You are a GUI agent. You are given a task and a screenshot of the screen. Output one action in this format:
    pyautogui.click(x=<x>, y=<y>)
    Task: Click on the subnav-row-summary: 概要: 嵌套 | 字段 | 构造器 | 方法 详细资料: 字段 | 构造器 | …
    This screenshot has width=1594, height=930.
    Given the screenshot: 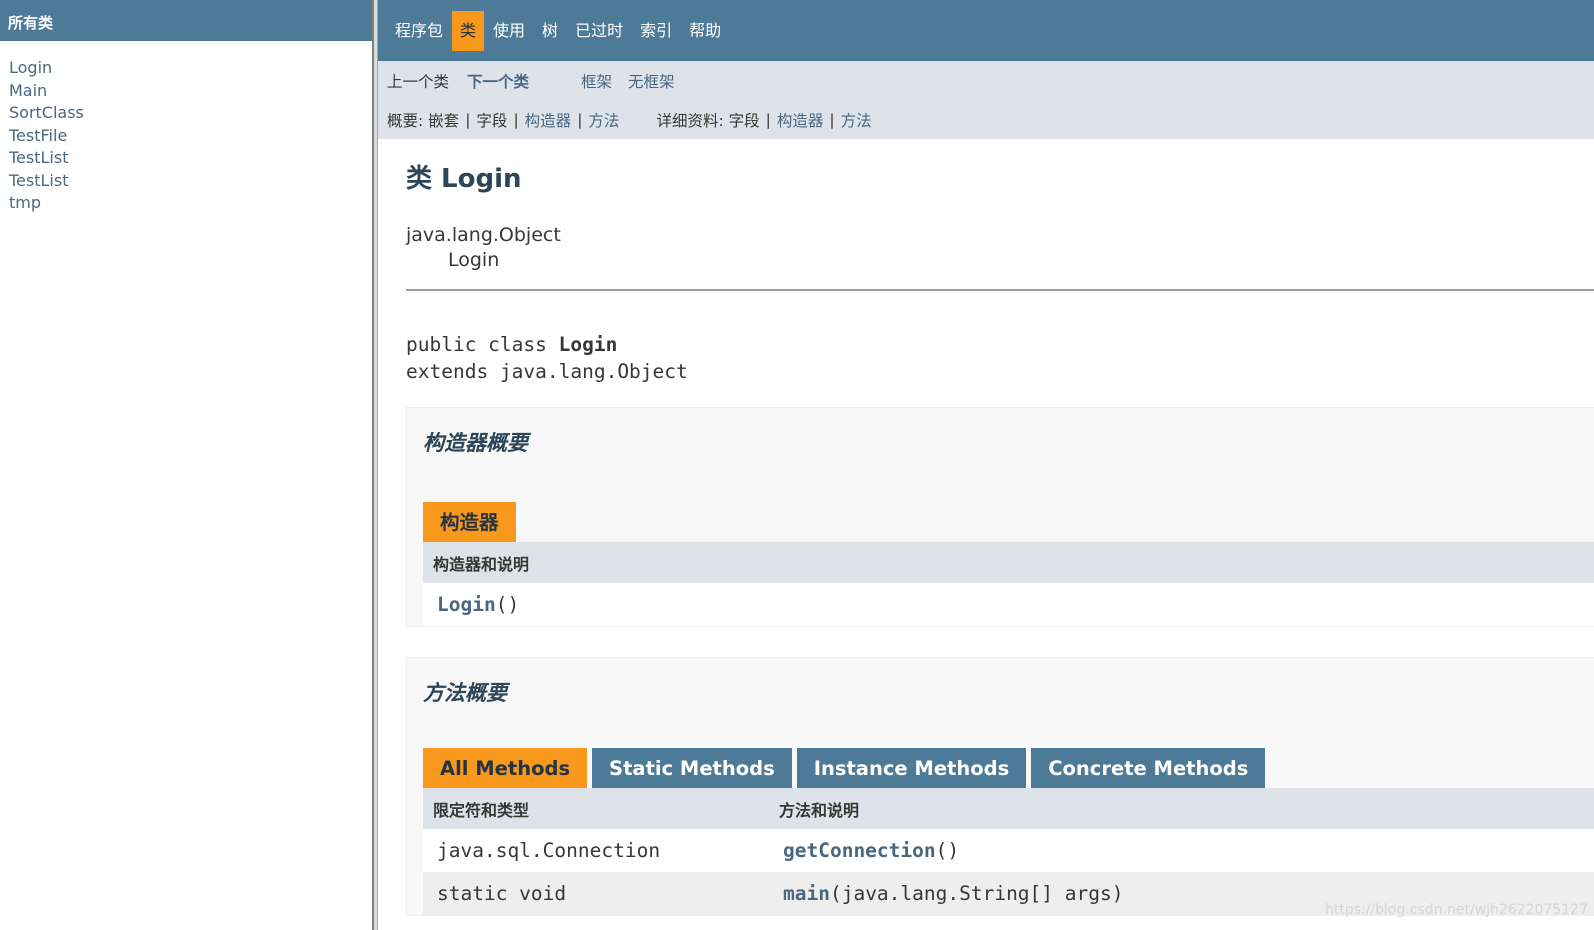 What is the action you would take?
    pyautogui.click(x=986, y=119)
    